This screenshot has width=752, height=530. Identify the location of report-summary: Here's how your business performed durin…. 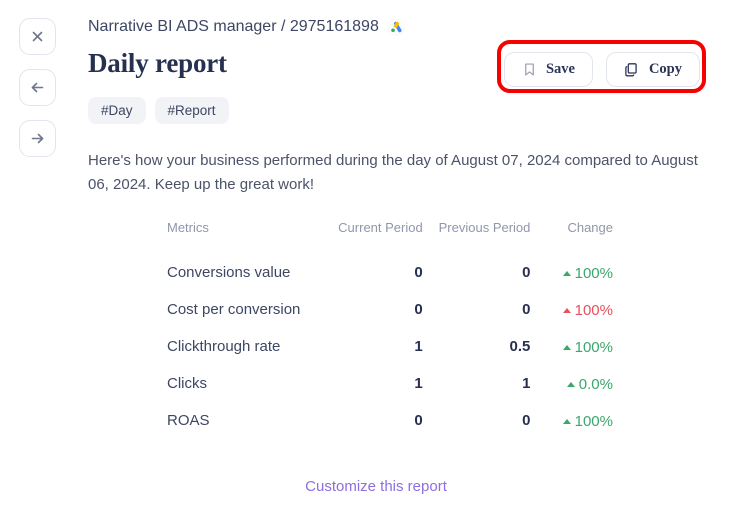
(393, 172).